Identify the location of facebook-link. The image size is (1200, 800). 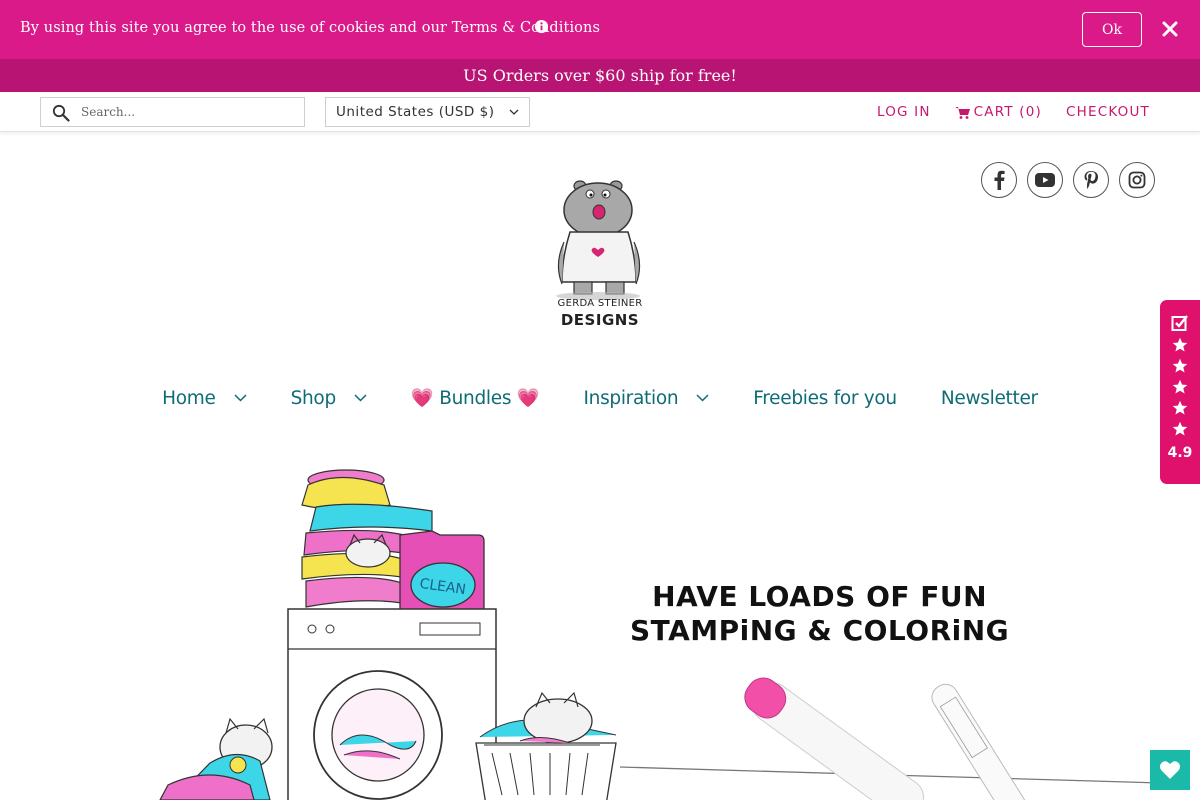
(999, 180).